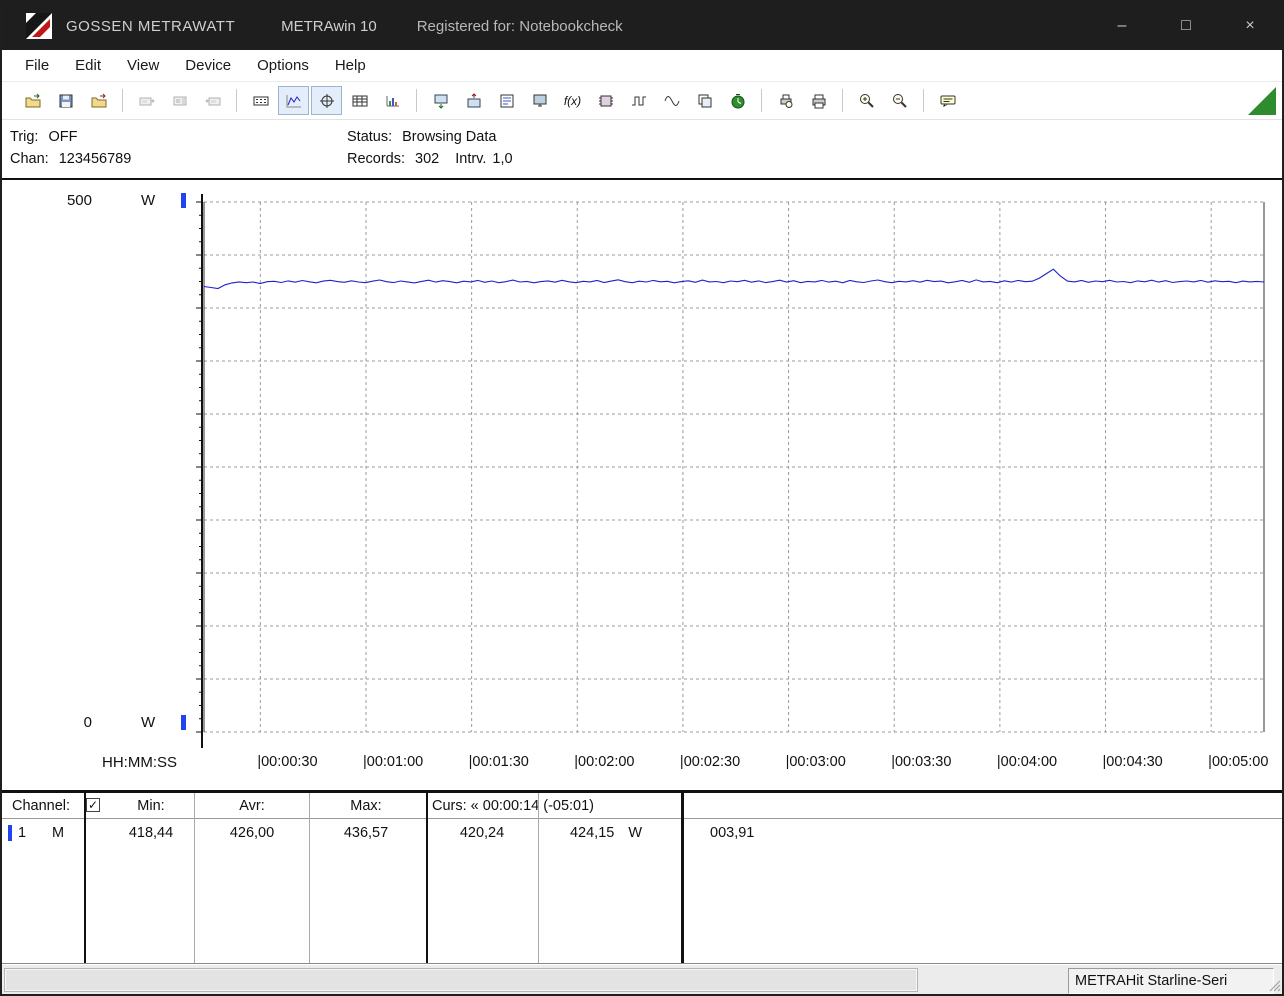  I want to click on trig-value: OFF, so click(63, 137).